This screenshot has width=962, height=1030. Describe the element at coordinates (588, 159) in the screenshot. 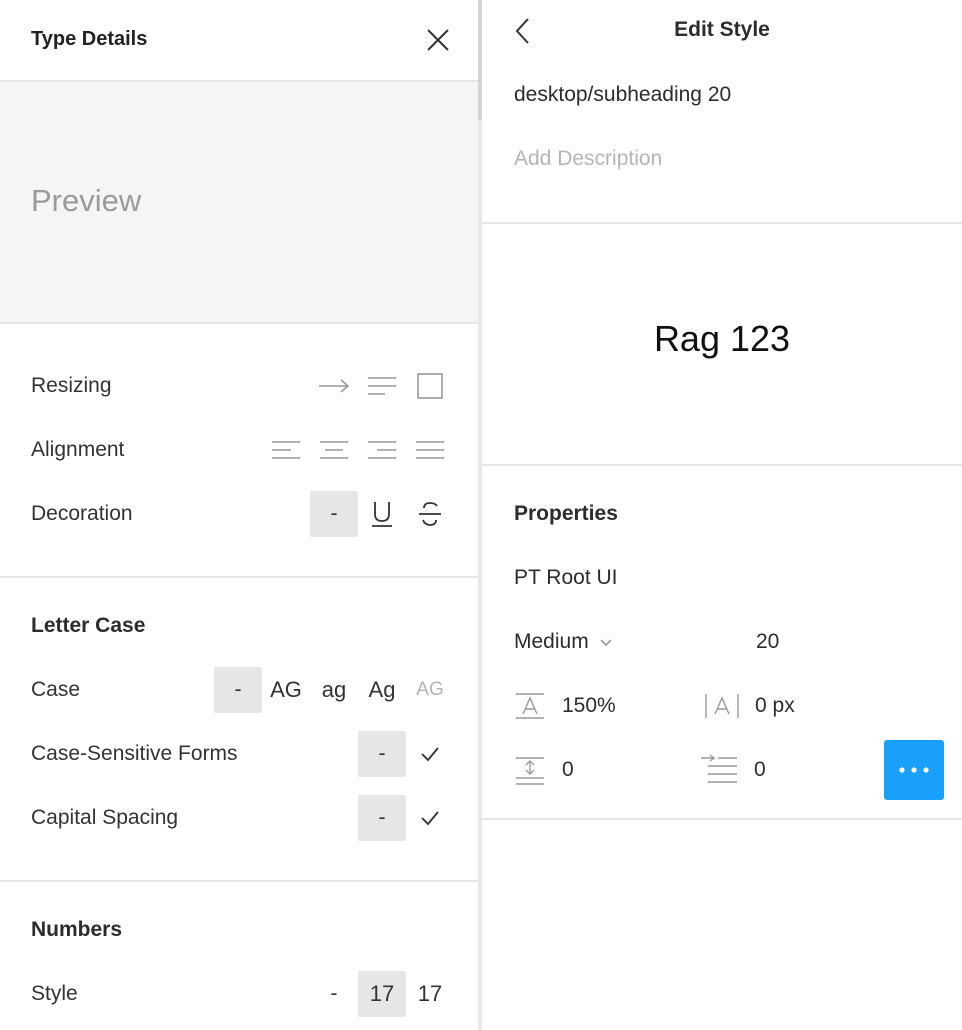

I see `description-field: Add Description` at that location.